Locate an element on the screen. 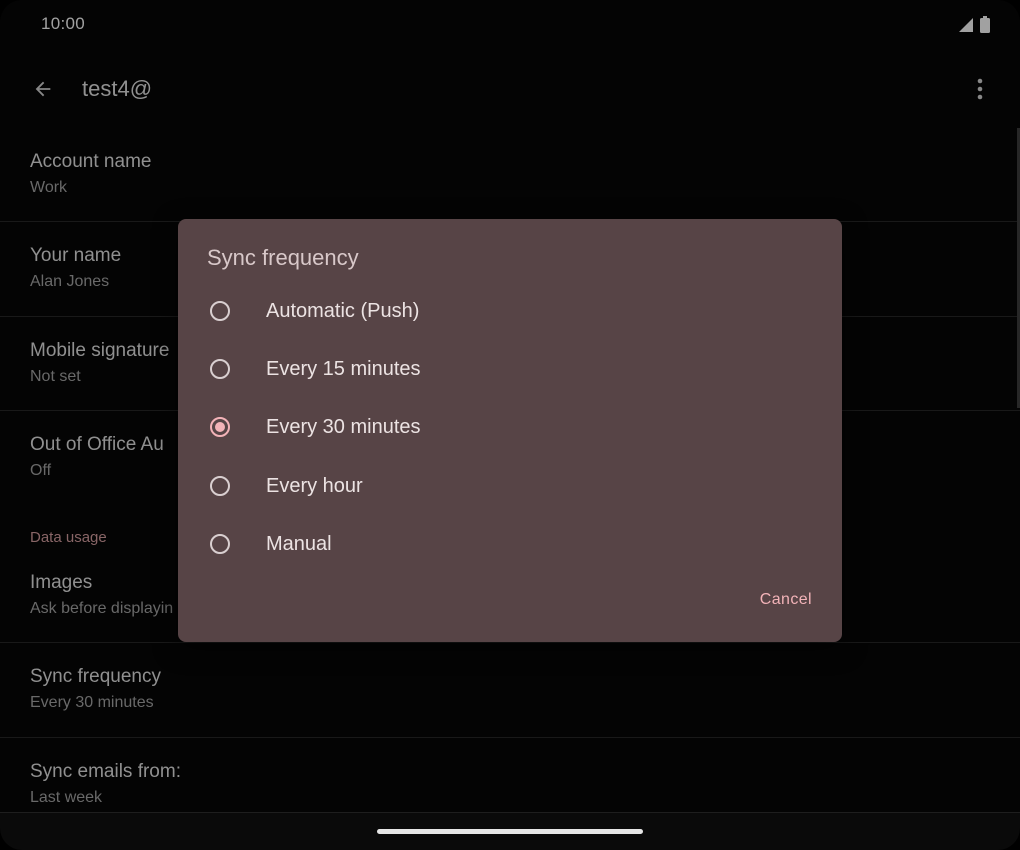 The image size is (1020, 850). option-label: Manual is located at coordinates (299, 544).